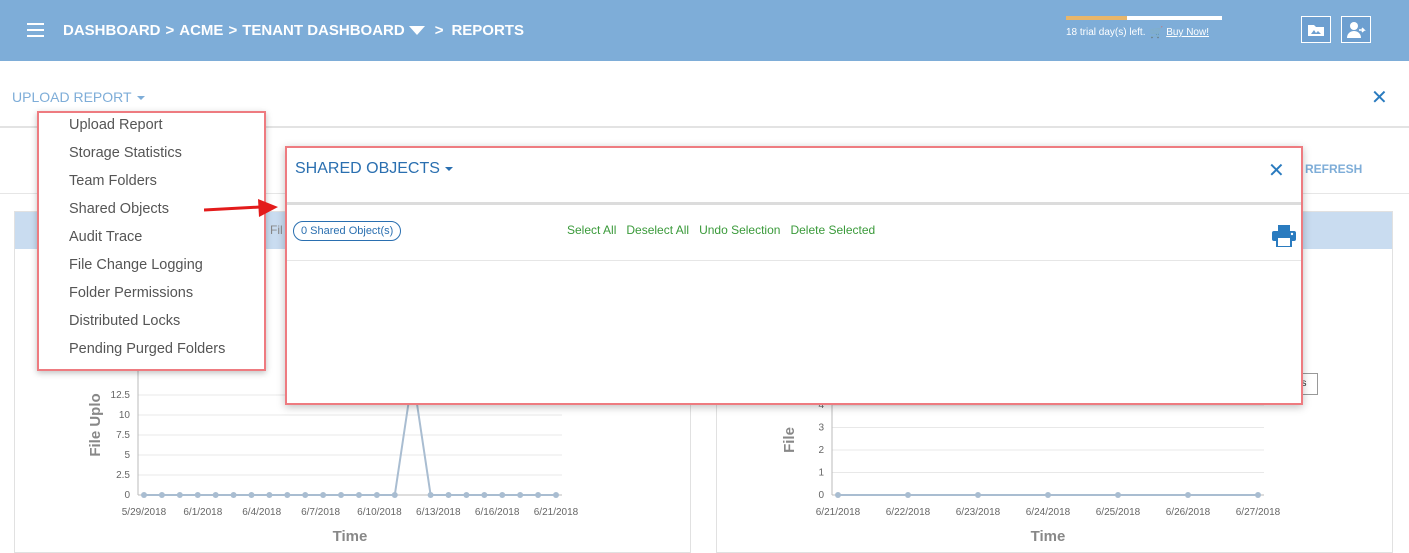 This screenshot has width=1409, height=553. What do you see at coordinates (438, 512) in the screenshot?
I see `x-tick-label: 6/13/2018` at bounding box center [438, 512].